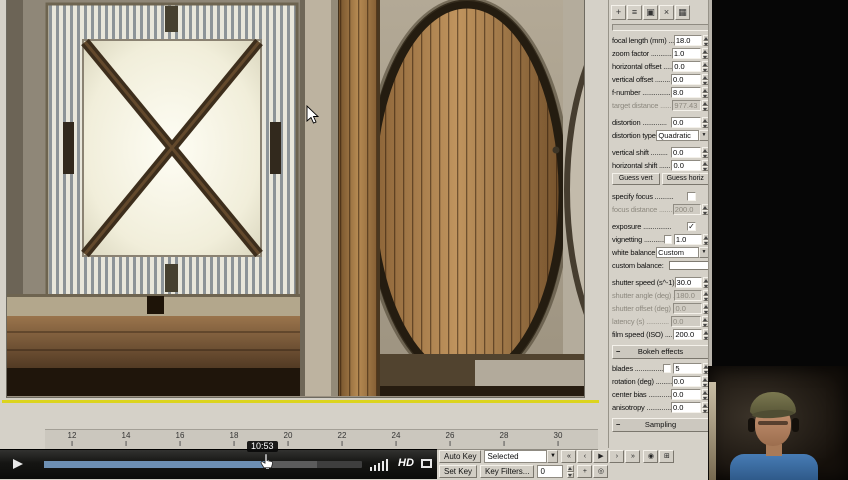 The width and height of the screenshot is (848, 480). I want to click on remove-modifier-icon: ×, so click(666, 12).